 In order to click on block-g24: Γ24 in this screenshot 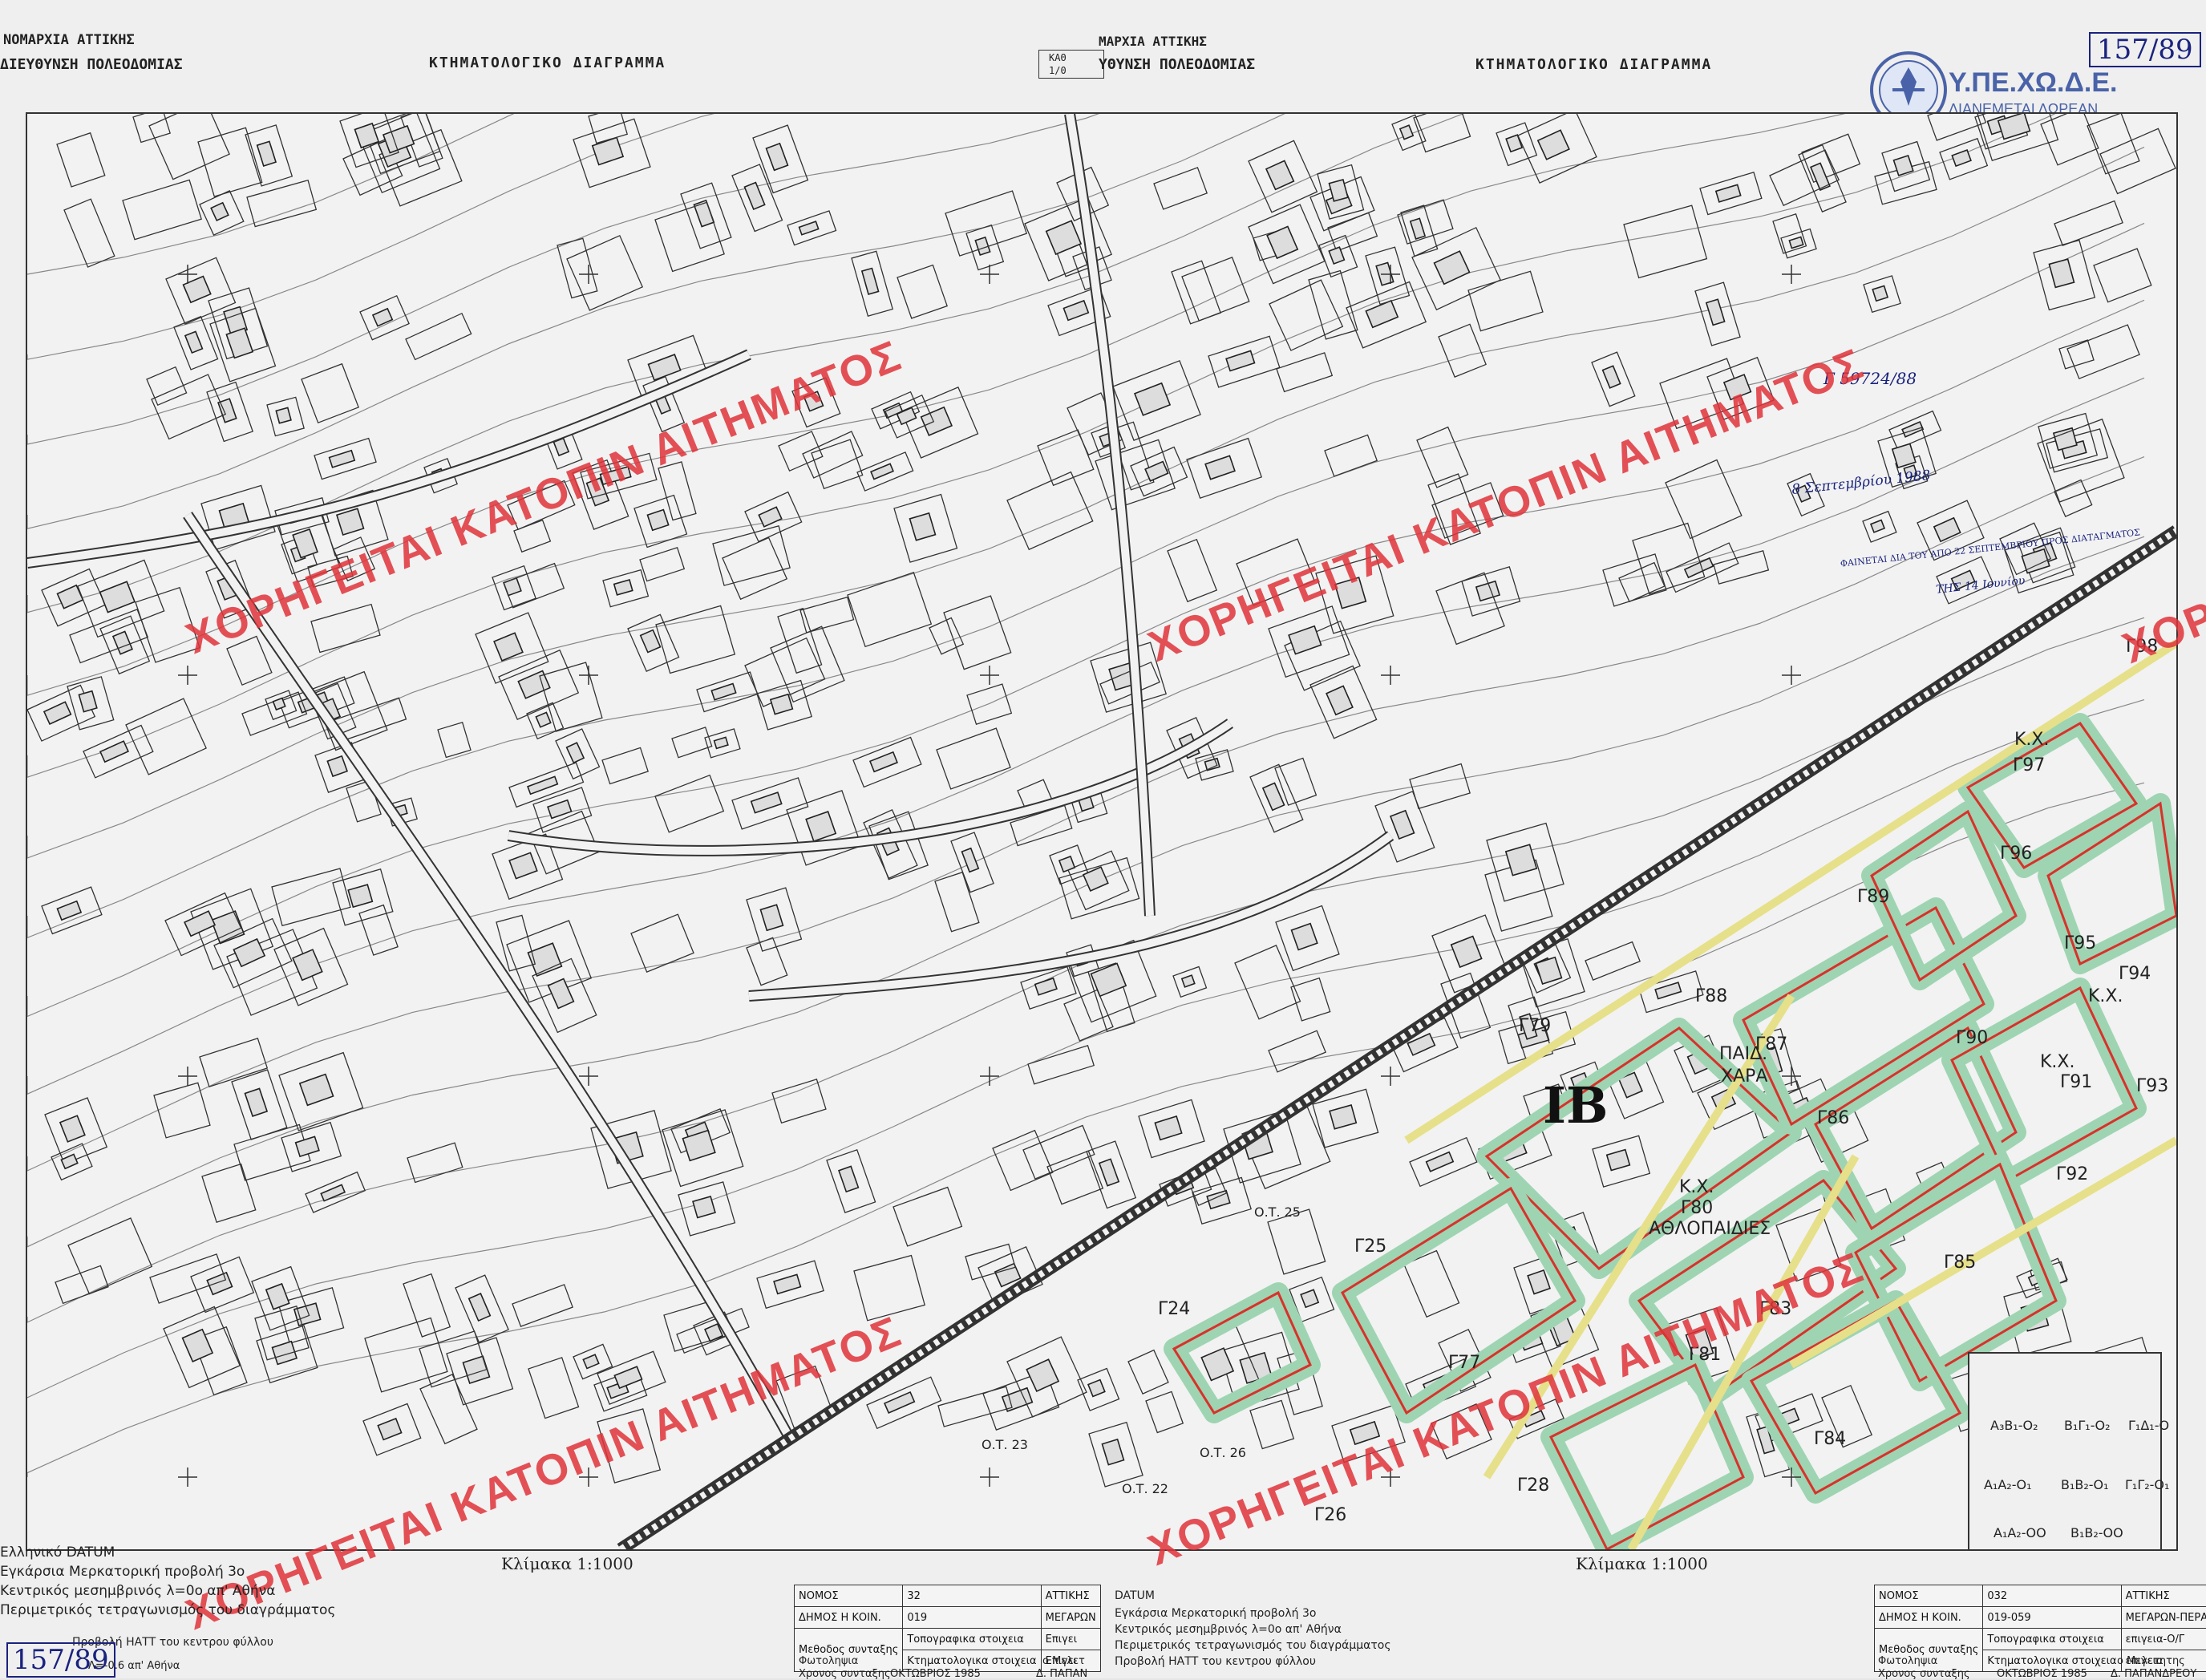, I will do `click(1174, 1309)`.